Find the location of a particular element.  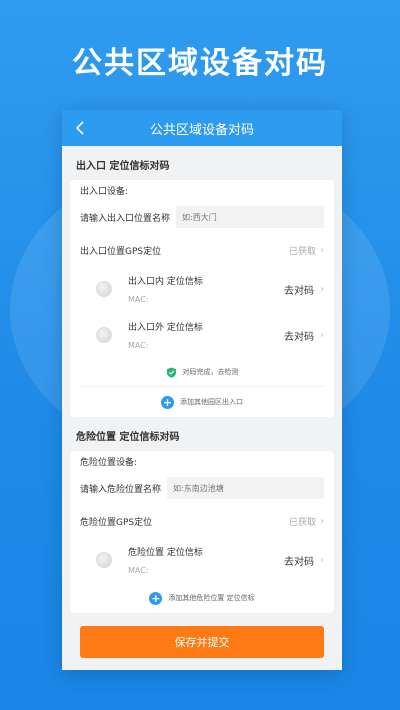

footer-bar: 保存并提交 is located at coordinates (202, 645).